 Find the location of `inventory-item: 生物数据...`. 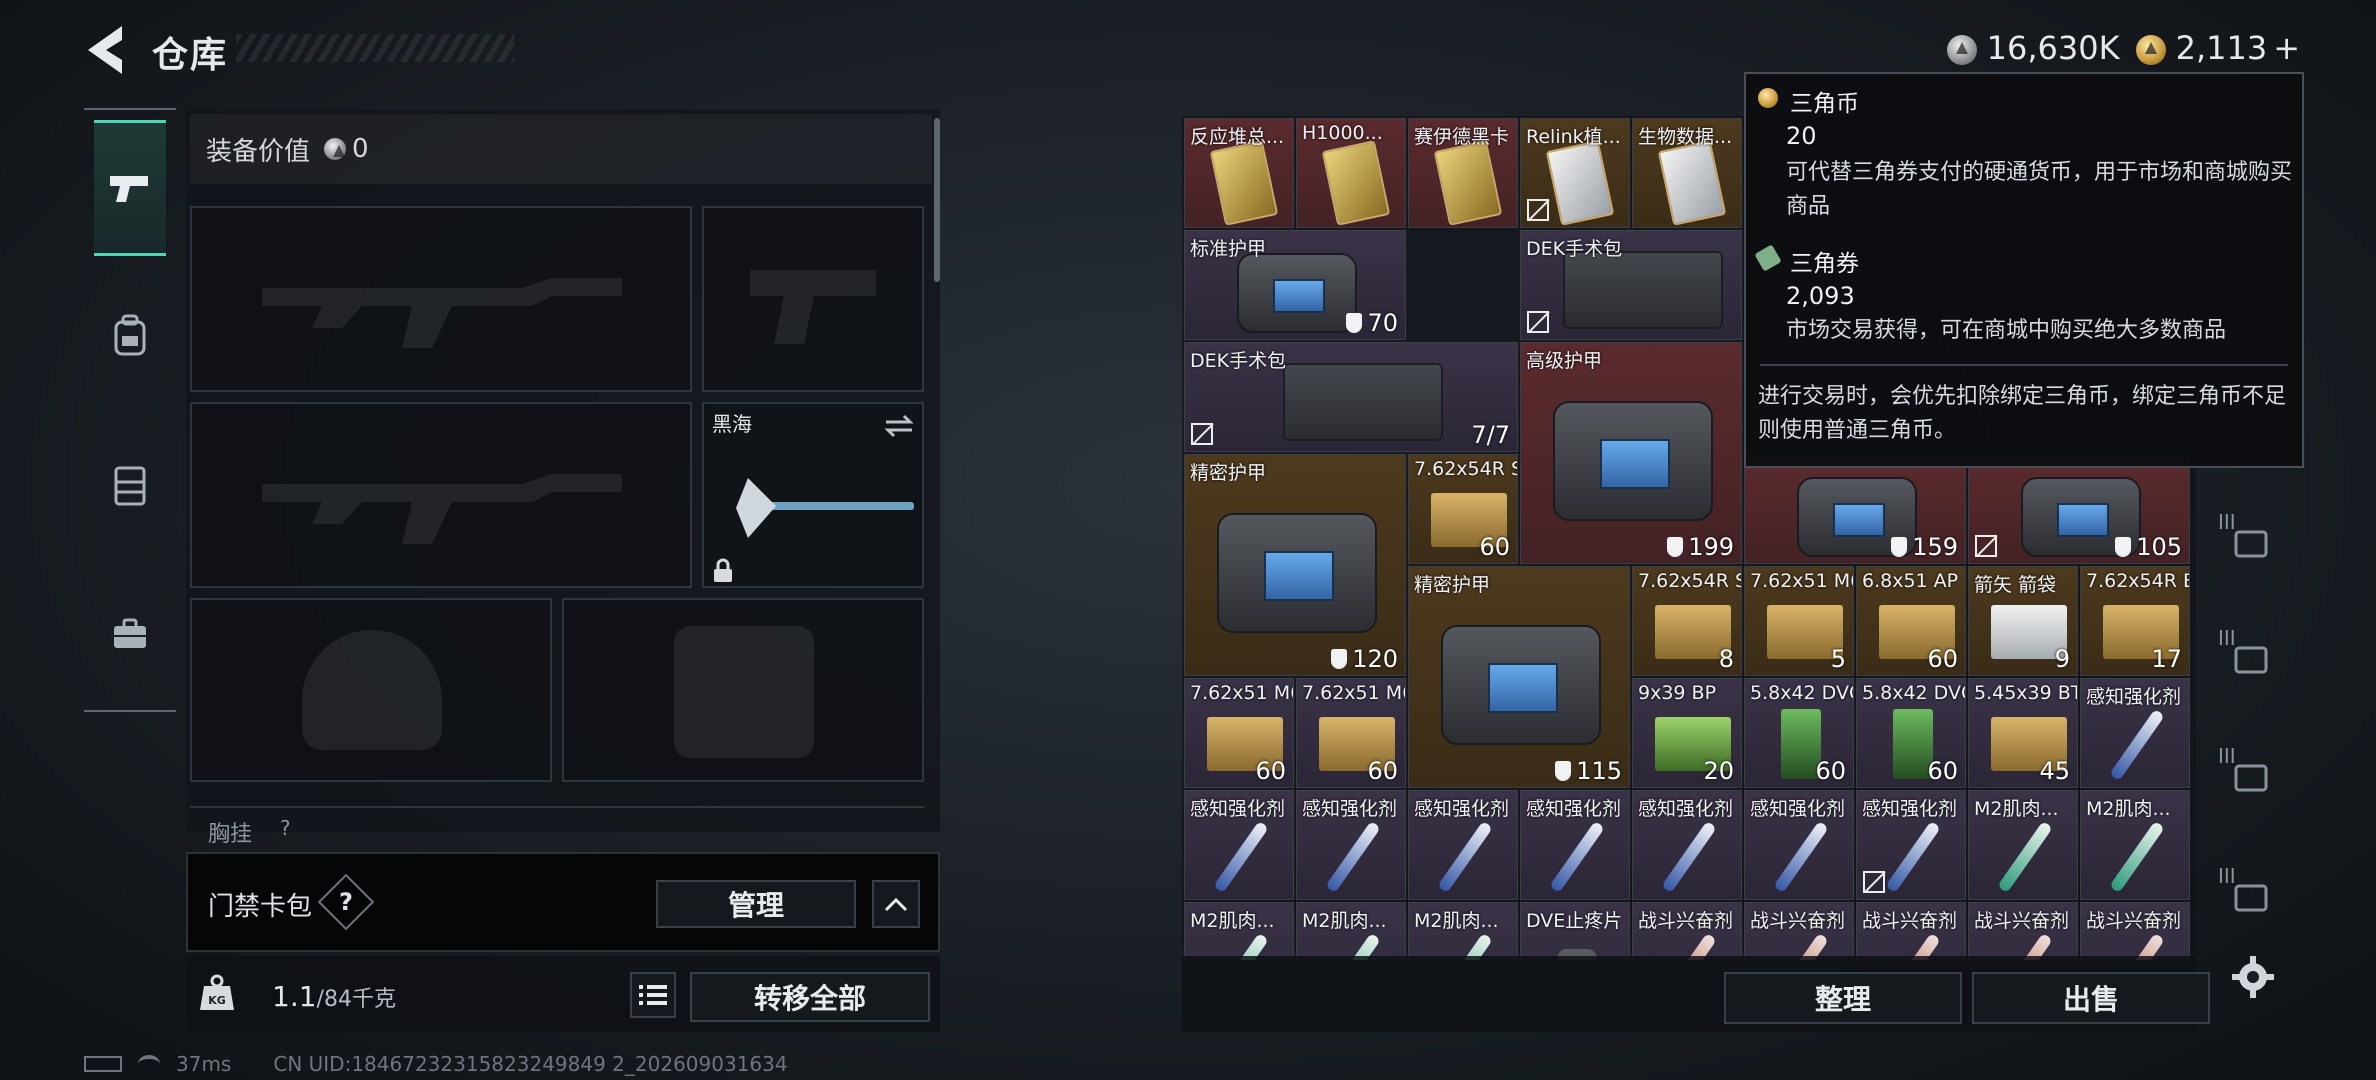

inventory-item: 生物数据... is located at coordinates (1687, 173).